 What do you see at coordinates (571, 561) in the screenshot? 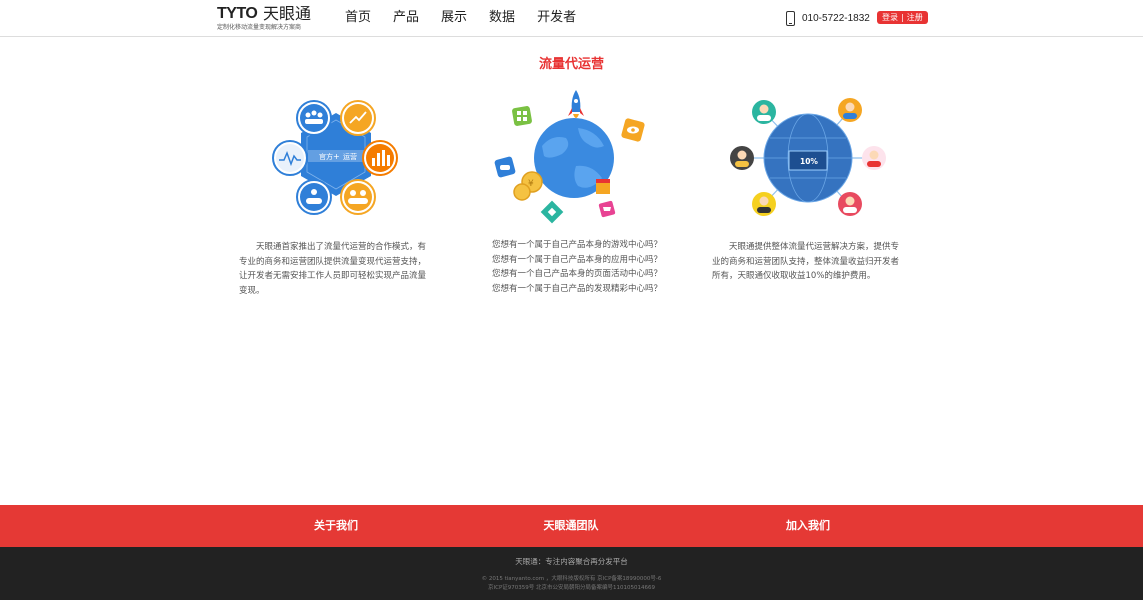
I see `footer-slogan: 天眼通：专注内容聚合再分发平台` at bounding box center [571, 561].